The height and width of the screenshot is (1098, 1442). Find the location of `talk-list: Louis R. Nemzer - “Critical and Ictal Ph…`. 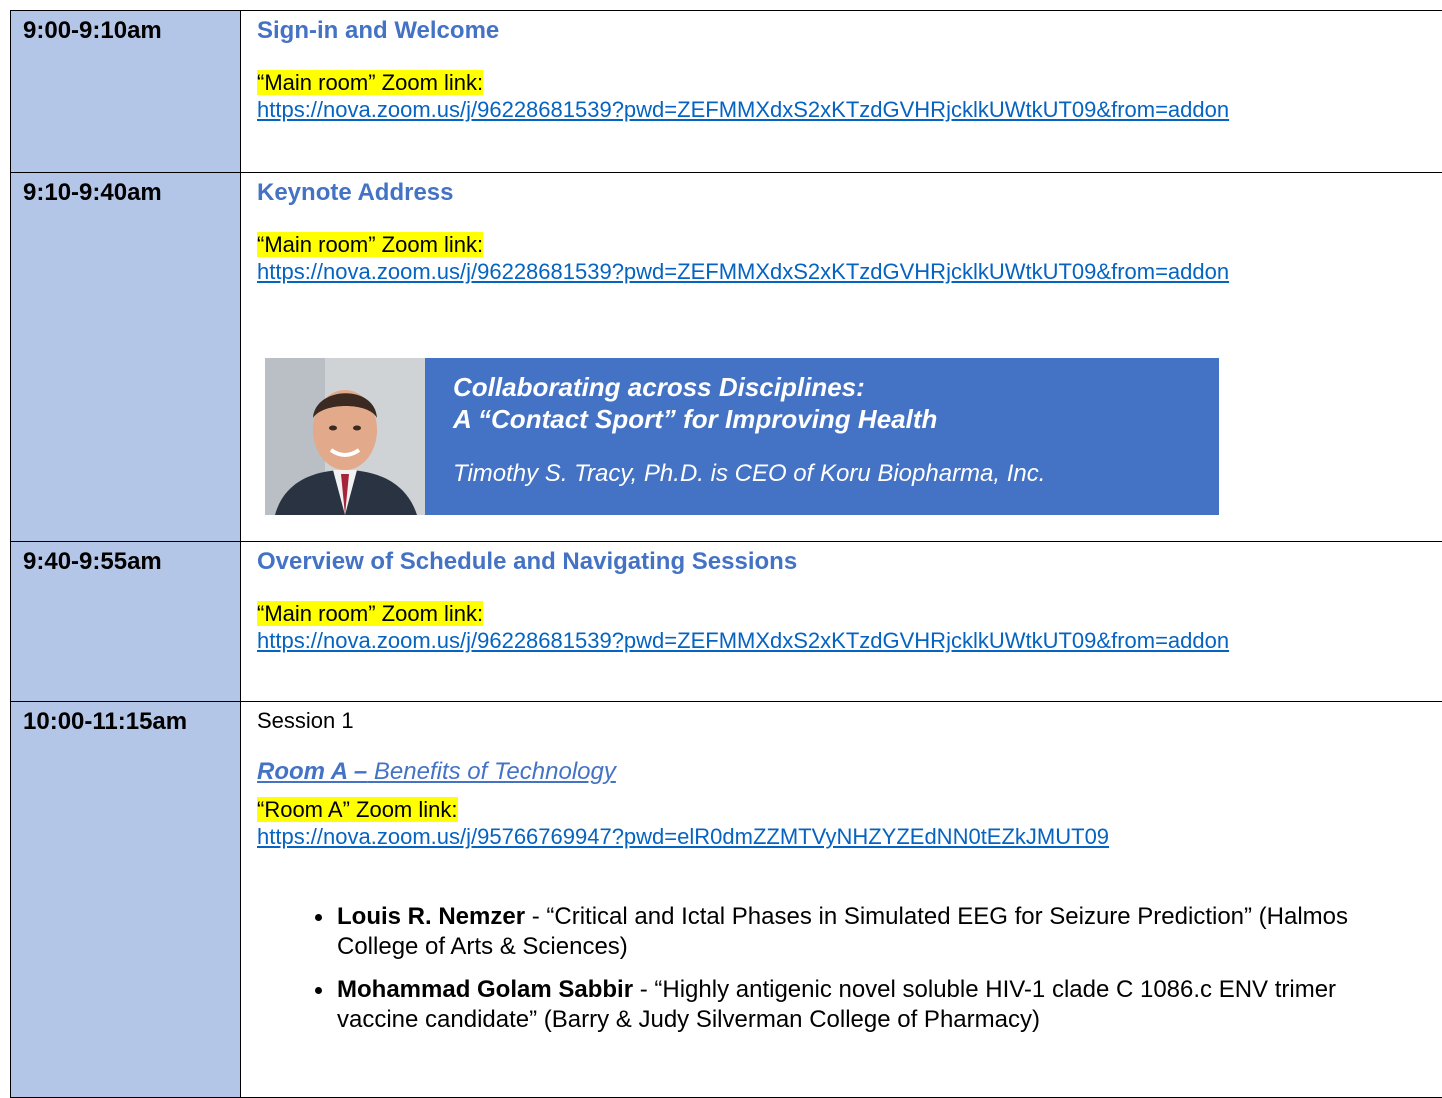

talk-list: Louis R. Nemzer - “Critical and Ictal Ph… is located at coordinates (849, 968).